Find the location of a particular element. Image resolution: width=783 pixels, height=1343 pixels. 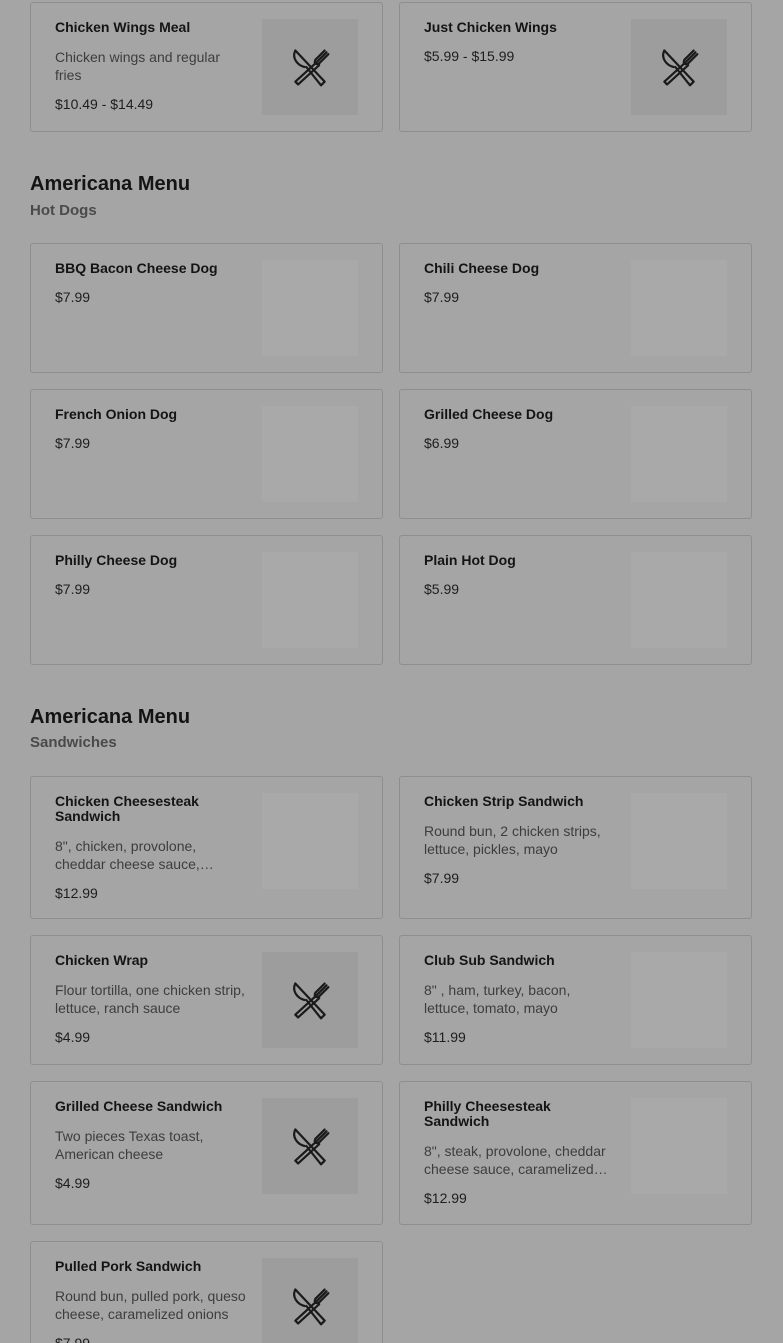

menu-item-card: Chili Cheese Dog $7.99 is located at coordinates (575, 308).